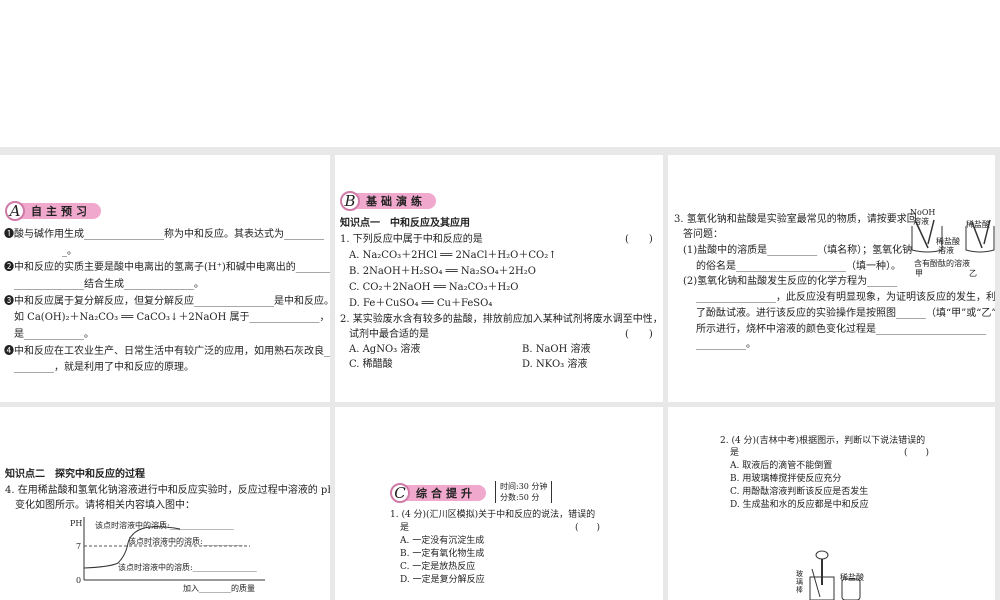 The width and height of the screenshot is (1000, 600). I want to click on annotation-mid: 该点时溶液中的溶质:__________, so click(185, 541).